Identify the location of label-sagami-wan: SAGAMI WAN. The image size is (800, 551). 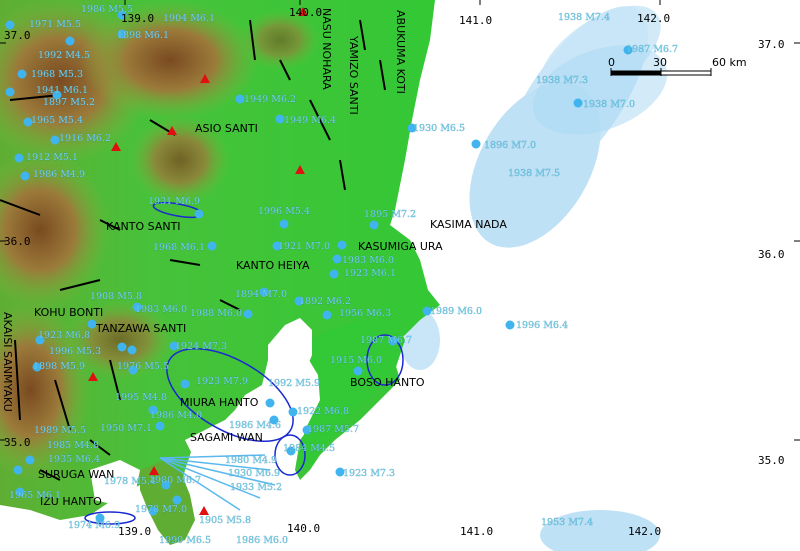
(226, 437).